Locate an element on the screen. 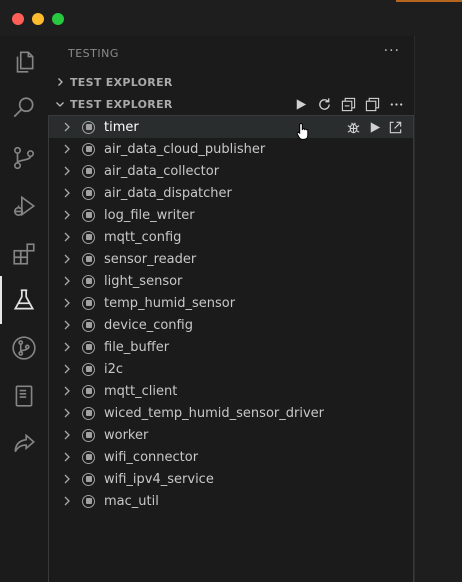  test-item-air_data_cloud_publisher: air_data_cloud_publisher is located at coordinates (231, 149).